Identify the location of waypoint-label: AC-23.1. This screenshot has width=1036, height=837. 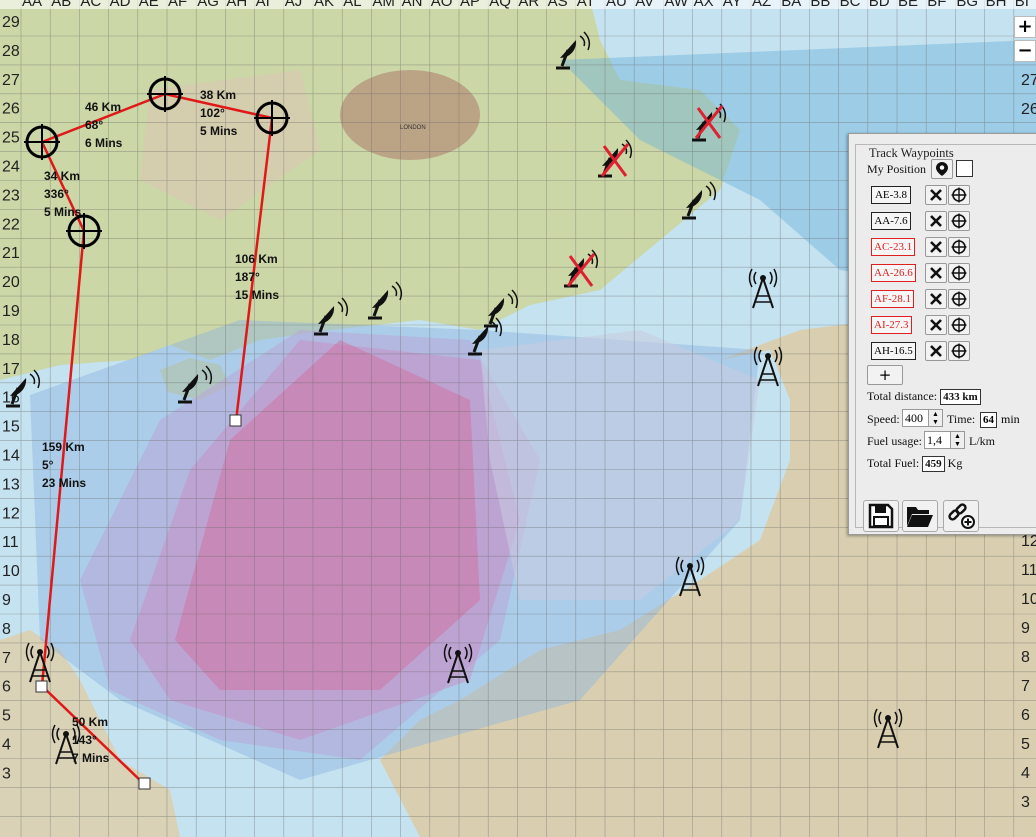
(893, 247).